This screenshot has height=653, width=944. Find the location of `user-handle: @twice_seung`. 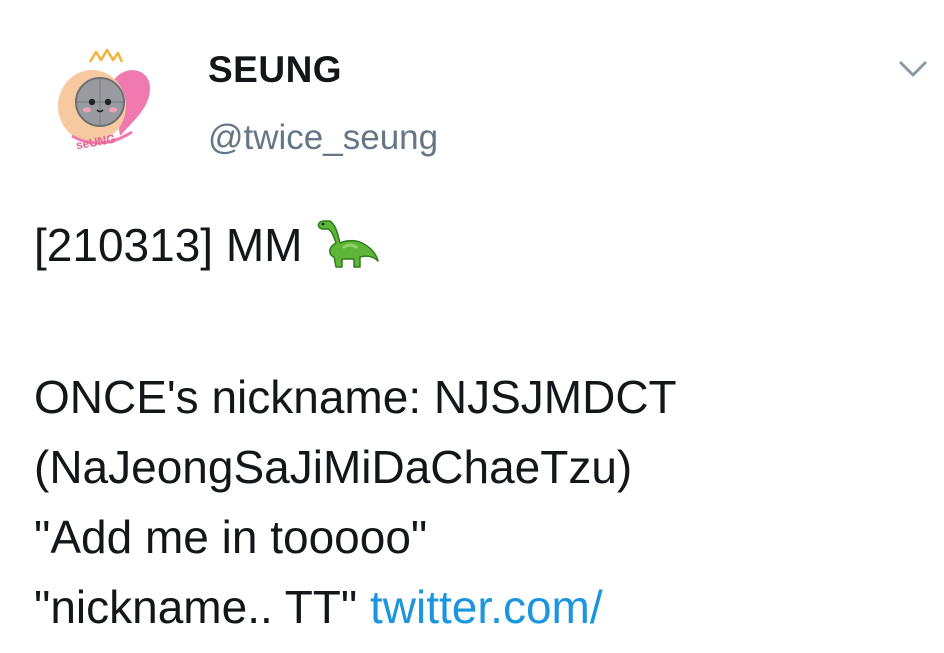

user-handle: @twice_seung is located at coordinates (323, 138).